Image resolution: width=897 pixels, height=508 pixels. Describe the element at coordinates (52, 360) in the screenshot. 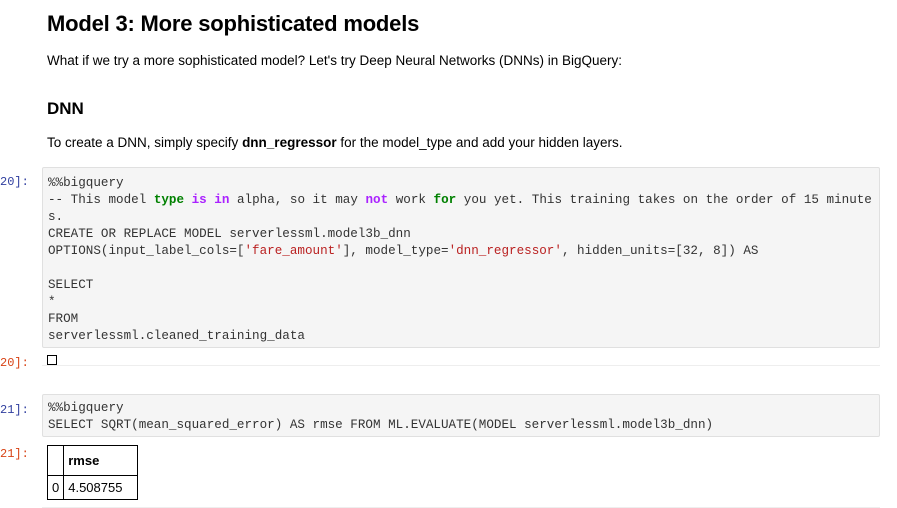

I see `empty-output-checkbox-icon` at that location.